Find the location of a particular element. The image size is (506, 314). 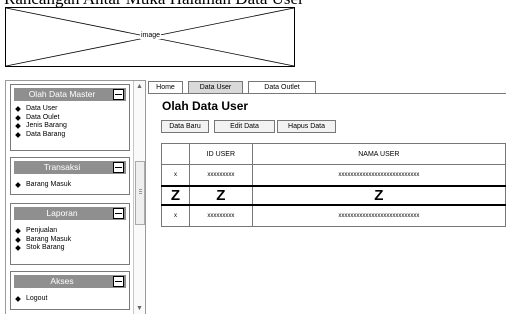

panel-transaksi: Transaksi Barang Masuk is located at coordinates (70, 176).